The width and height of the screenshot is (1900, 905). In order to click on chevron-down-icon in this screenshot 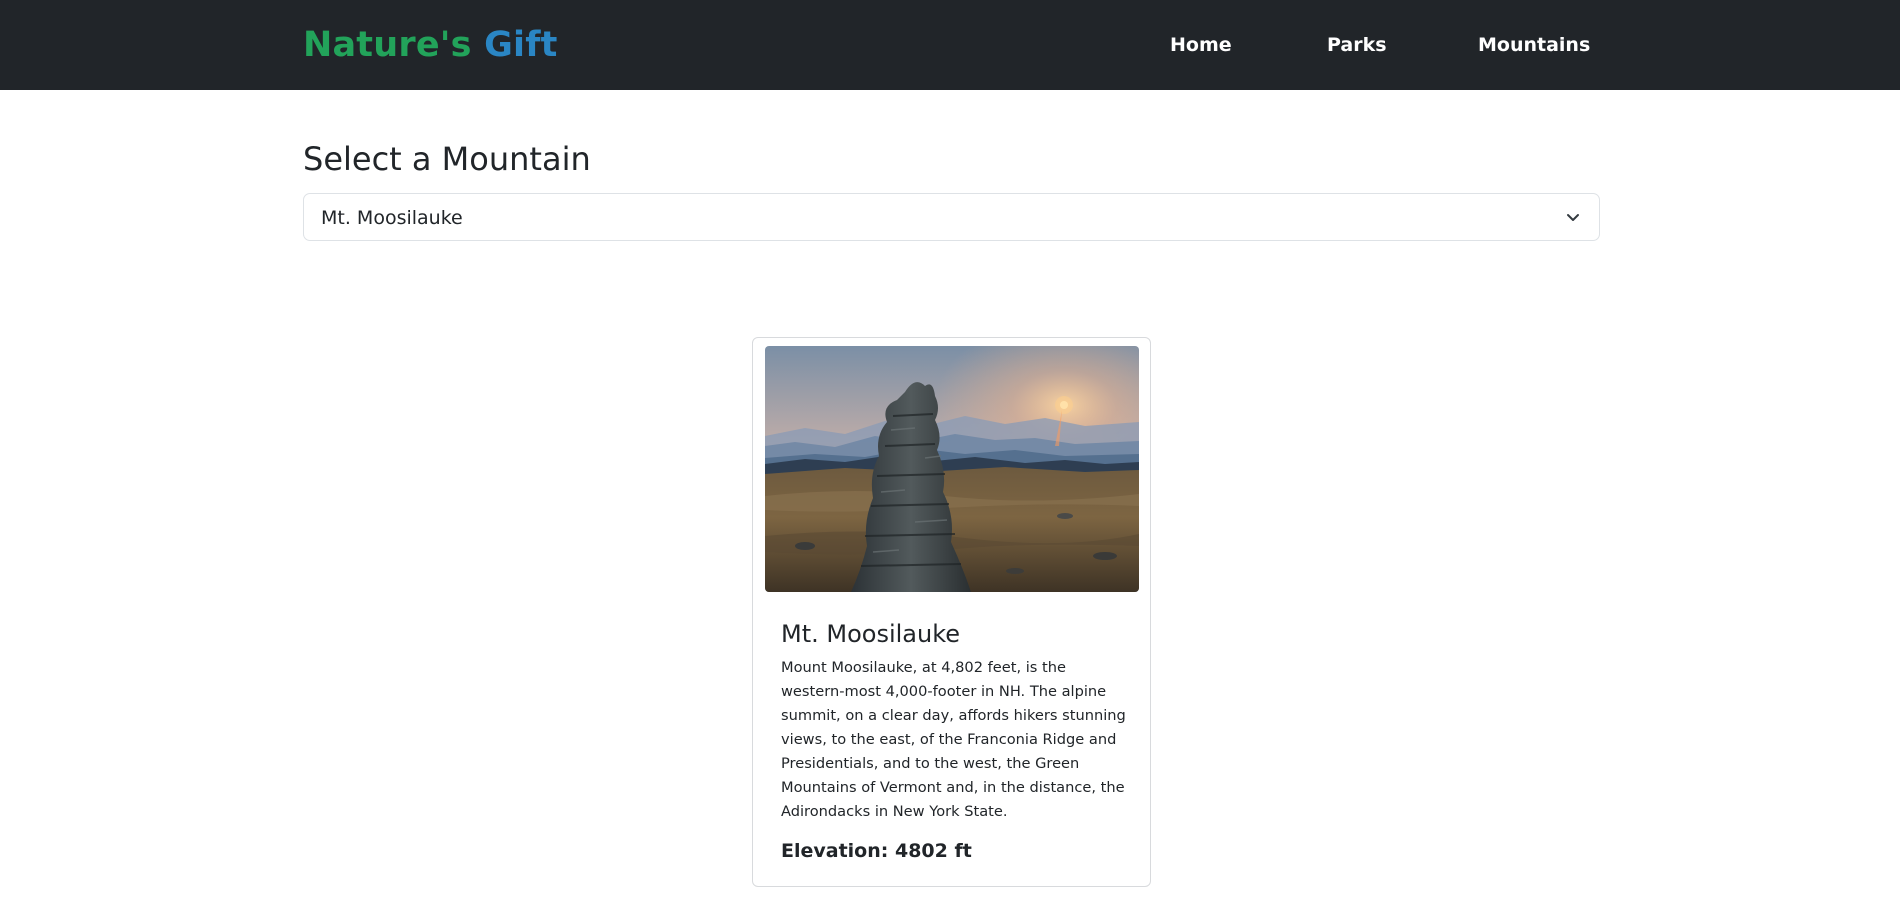, I will do `click(1573, 217)`.